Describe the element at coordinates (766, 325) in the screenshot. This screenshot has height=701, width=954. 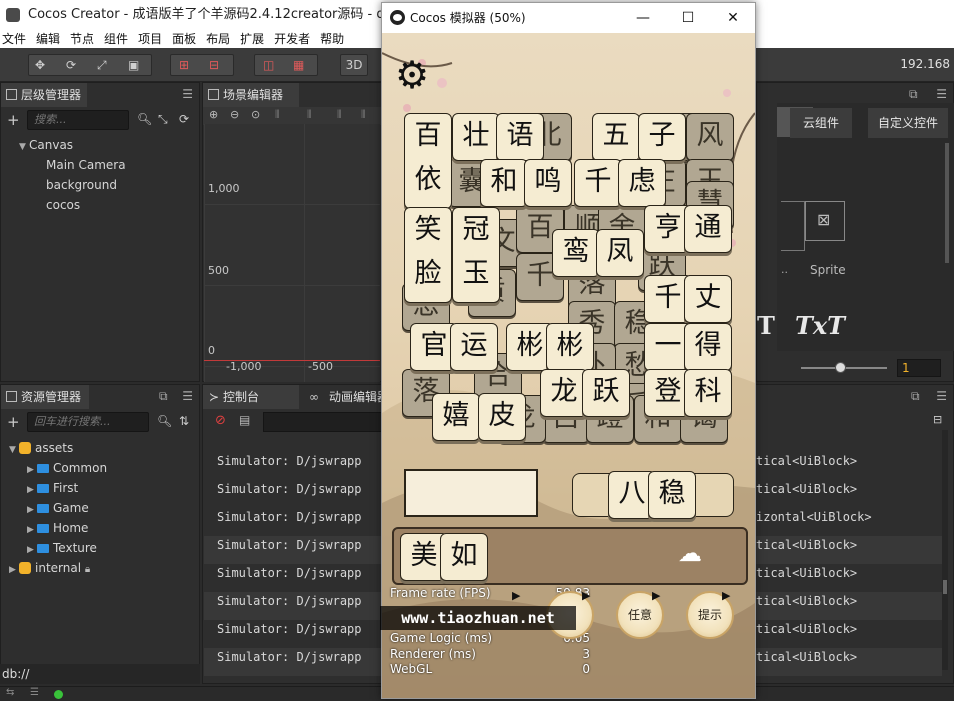
I see `label-thumbnail: T` at that location.